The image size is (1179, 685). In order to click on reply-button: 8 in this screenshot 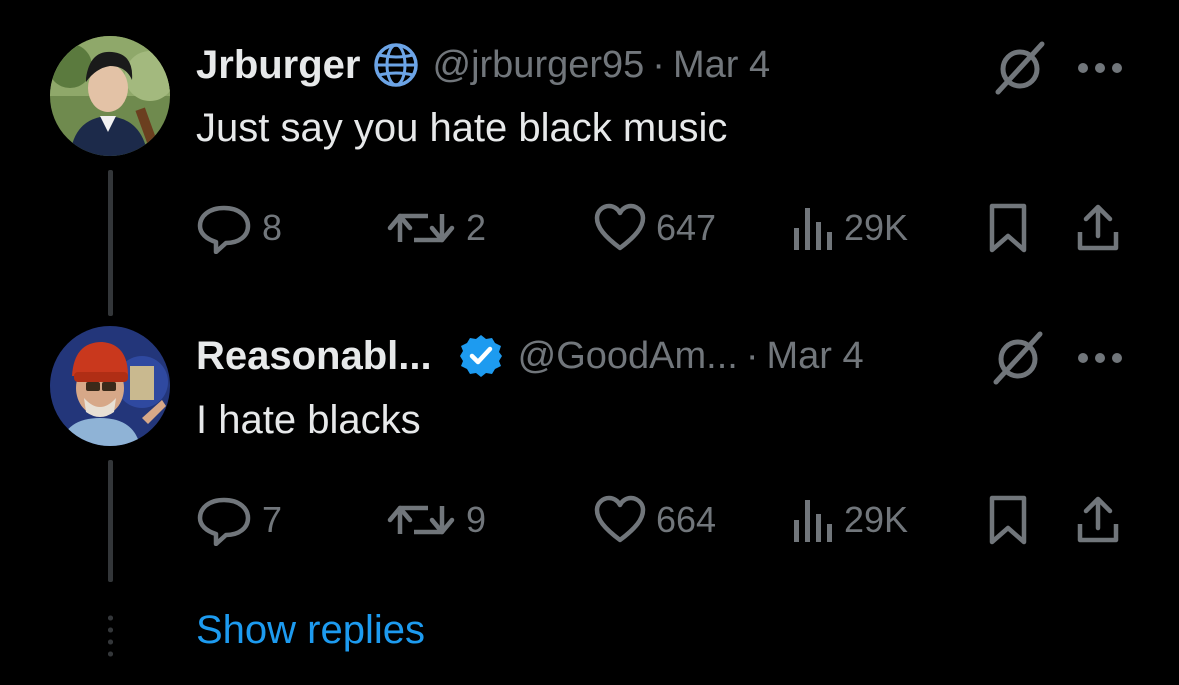, I will do `click(239, 228)`.